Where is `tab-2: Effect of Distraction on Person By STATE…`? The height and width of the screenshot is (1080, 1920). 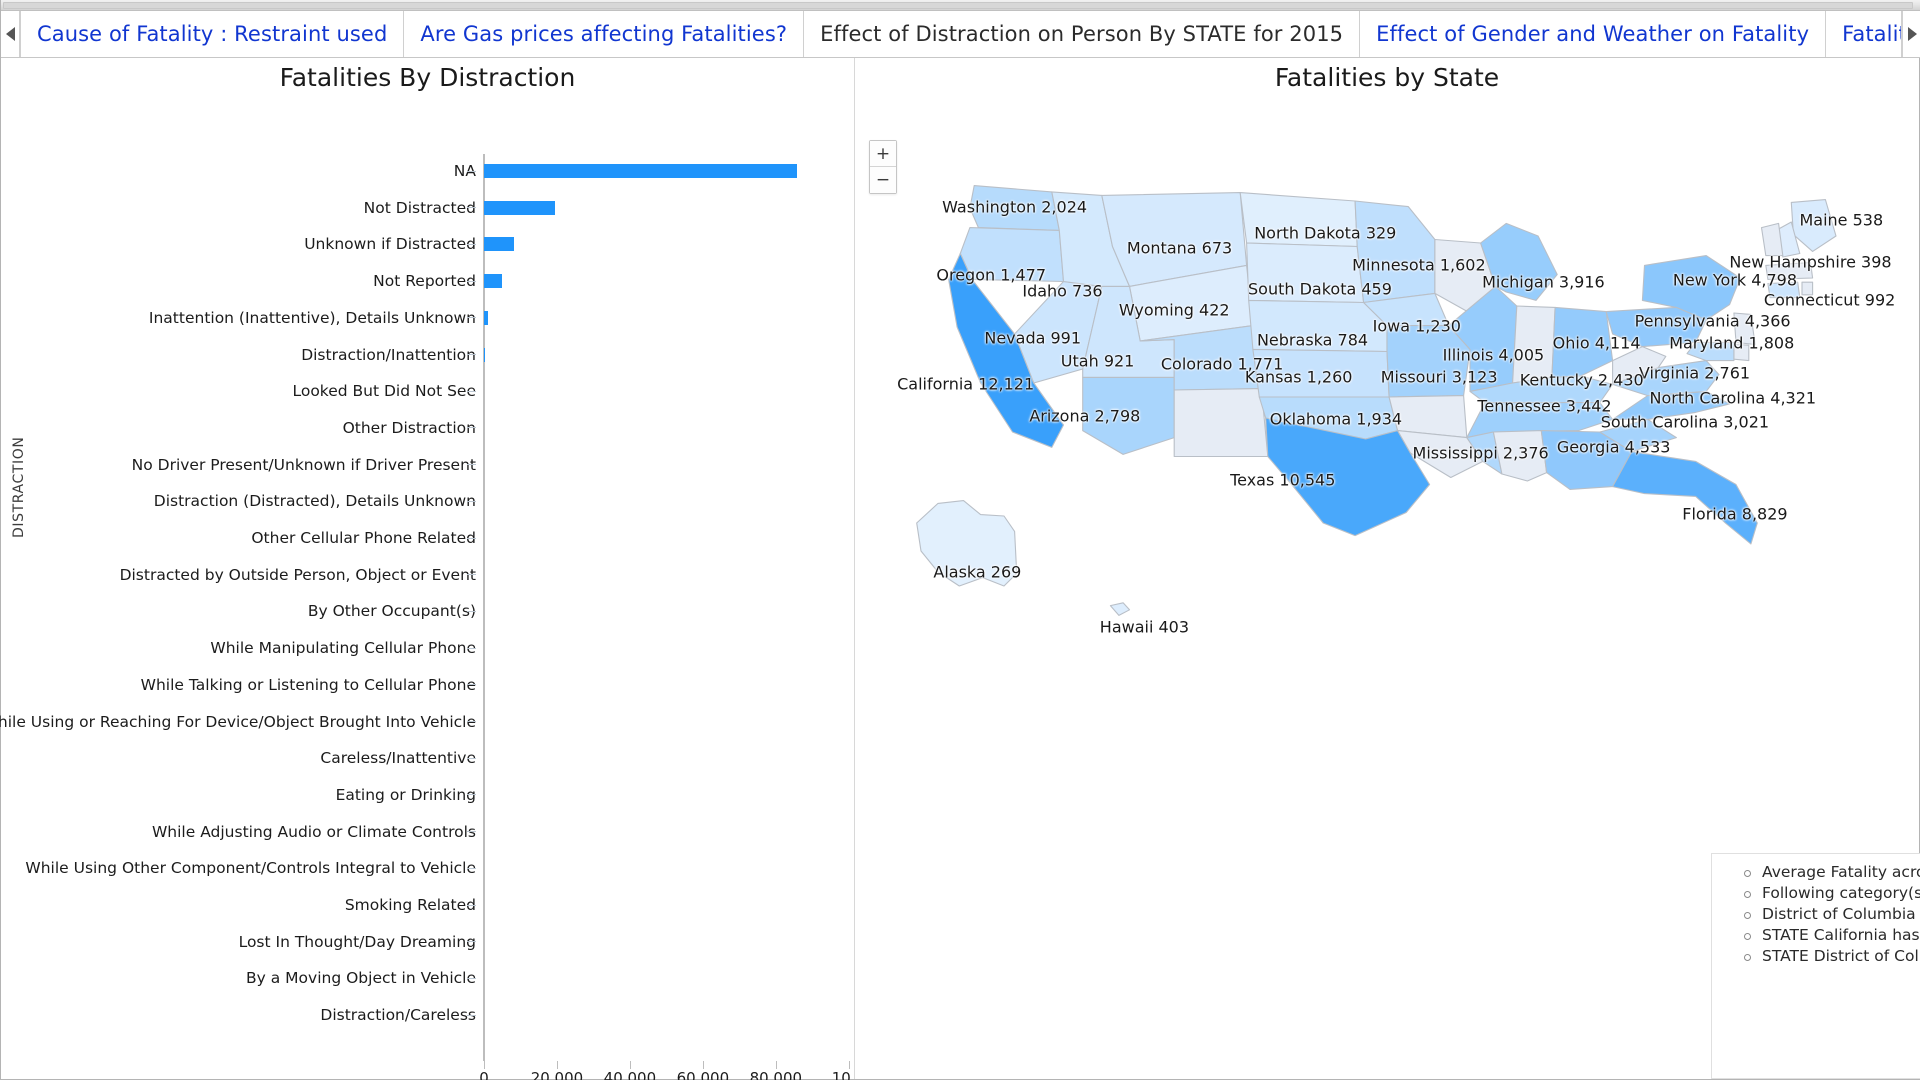 tab-2: Effect of Distraction on Person By STATE… is located at coordinates (1082, 34).